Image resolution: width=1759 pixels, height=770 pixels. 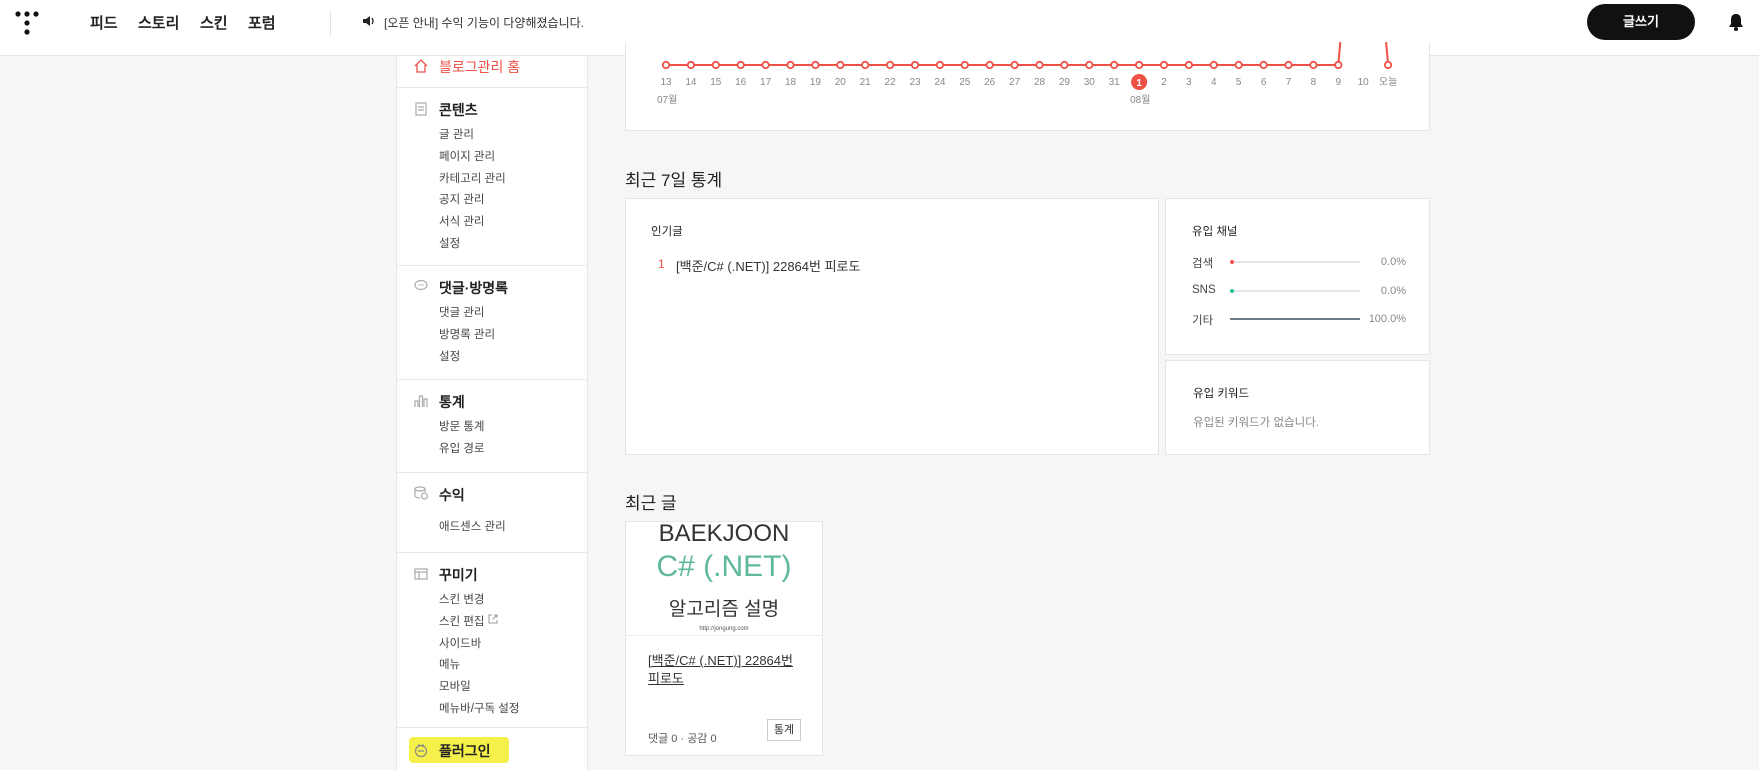 I want to click on x-tick-label: 24, so click(x=940, y=82).